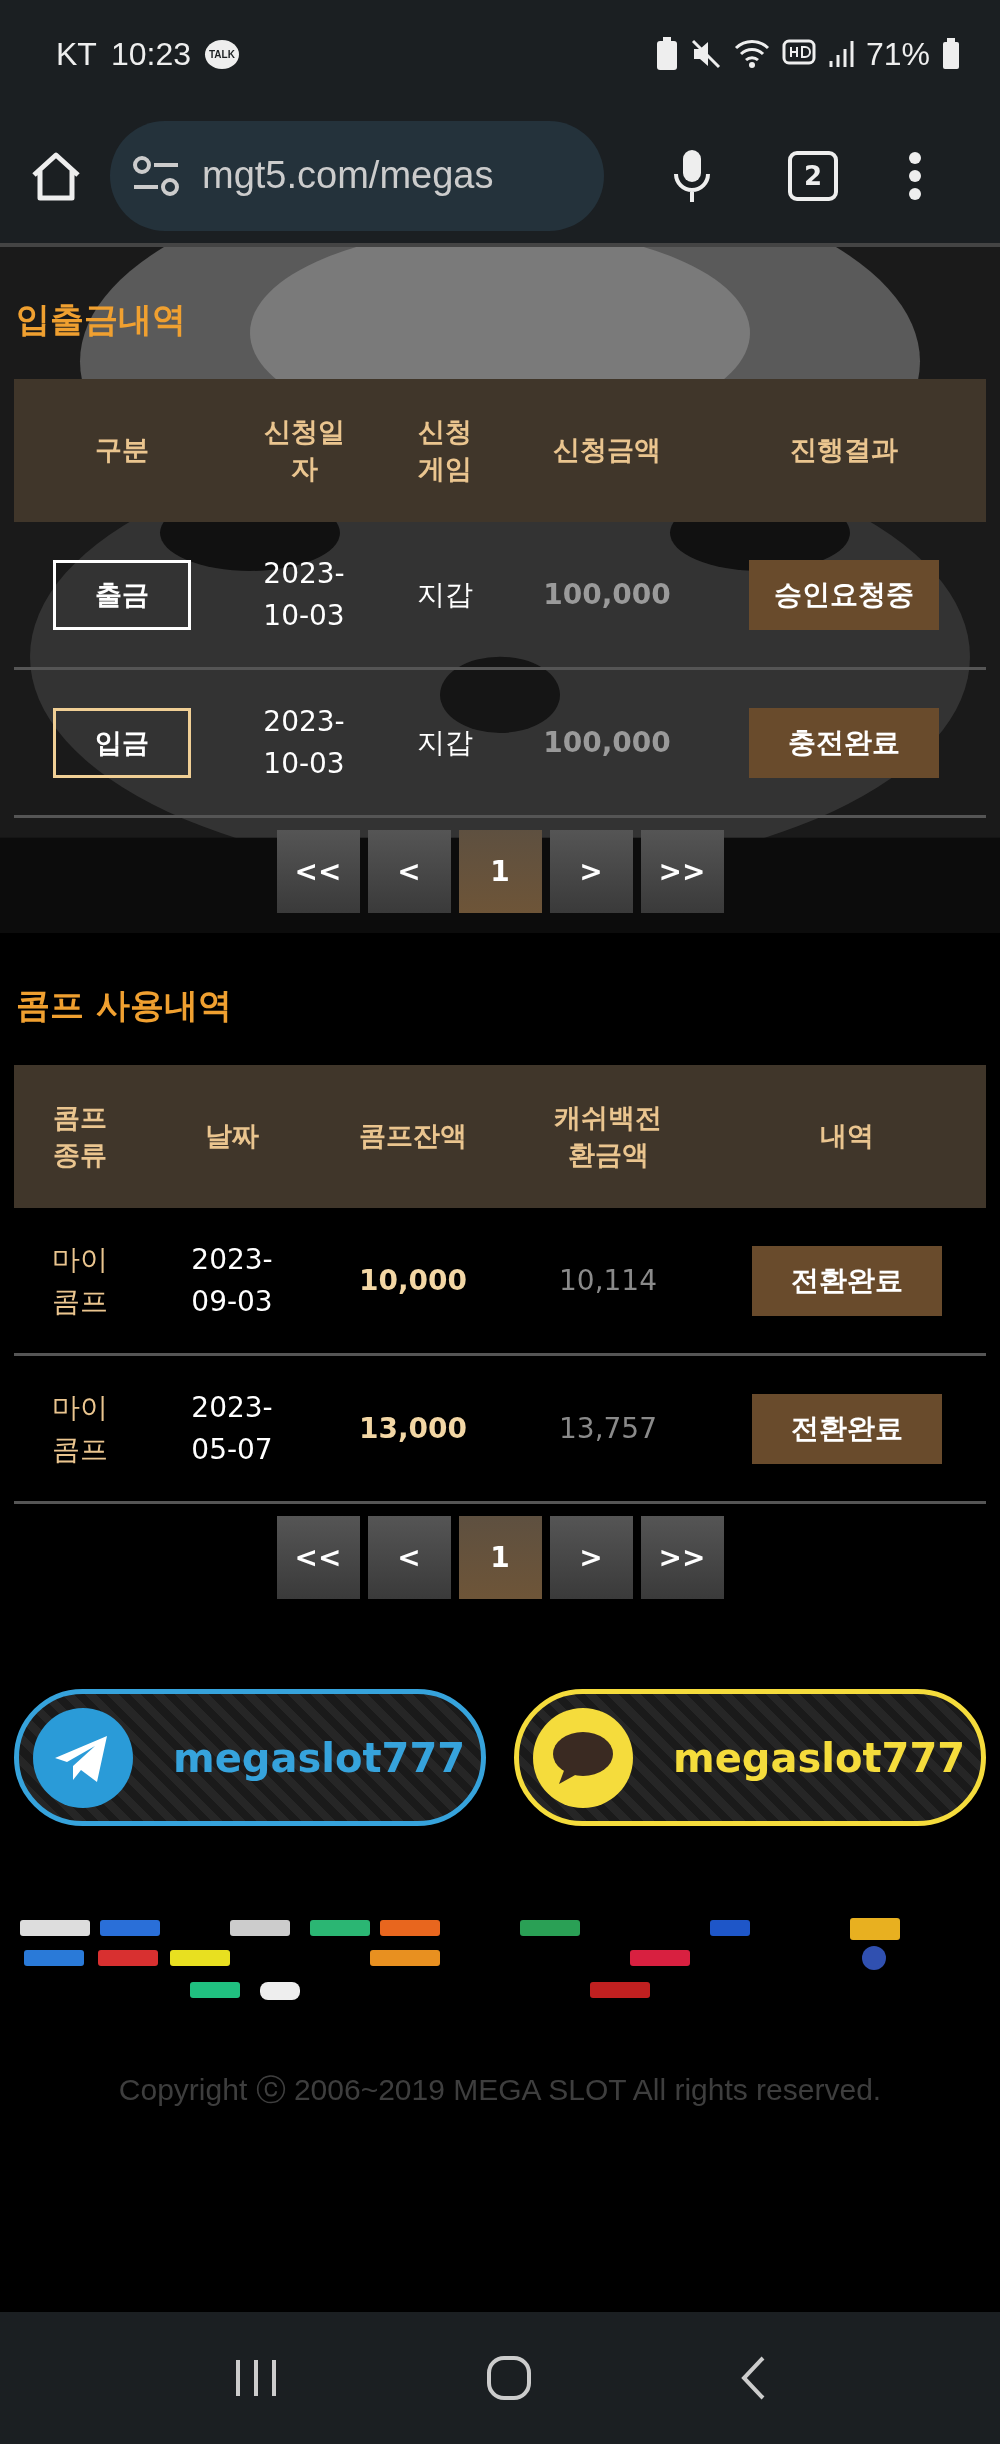 This screenshot has height=2444, width=1000. I want to click on column-header: 콤프잔액, so click(413, 1136).